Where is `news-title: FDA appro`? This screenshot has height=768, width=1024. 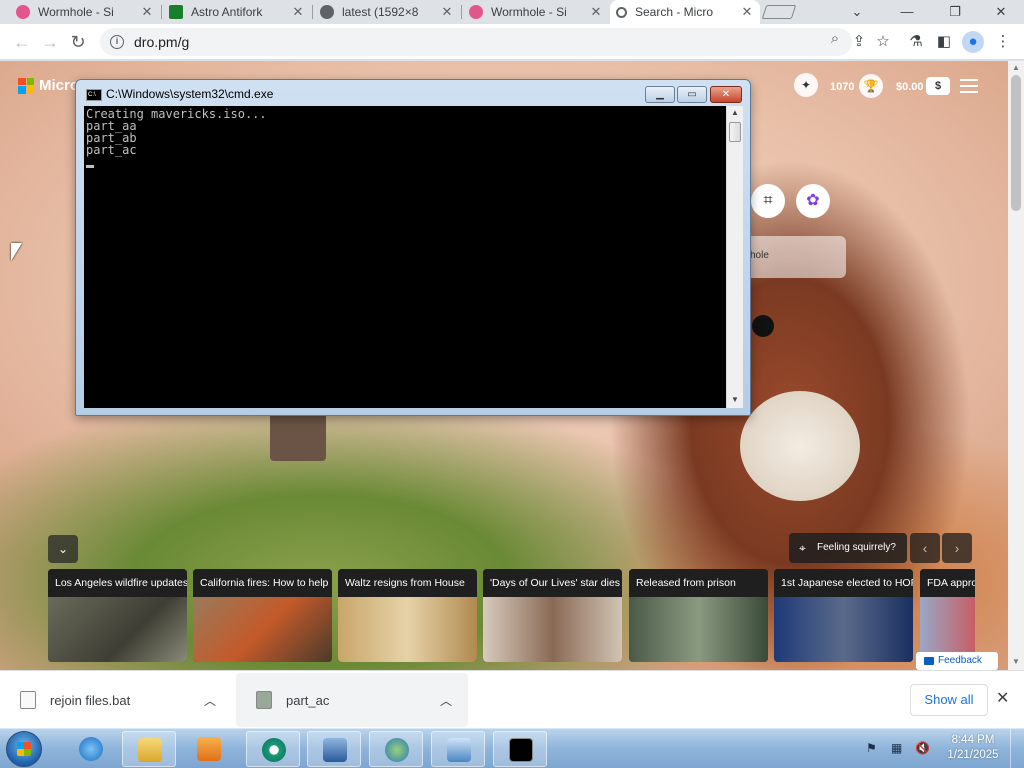
news-title: FDA appro is located at coordinates (947, 583).